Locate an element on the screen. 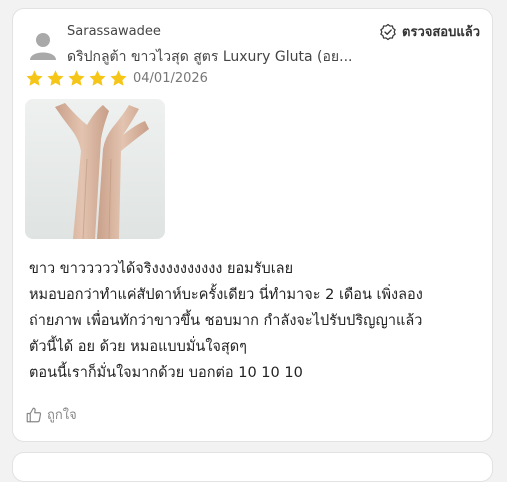 The width and height of the screenshot is (507, 482). next-review-card is located at coordinates (252, 467).